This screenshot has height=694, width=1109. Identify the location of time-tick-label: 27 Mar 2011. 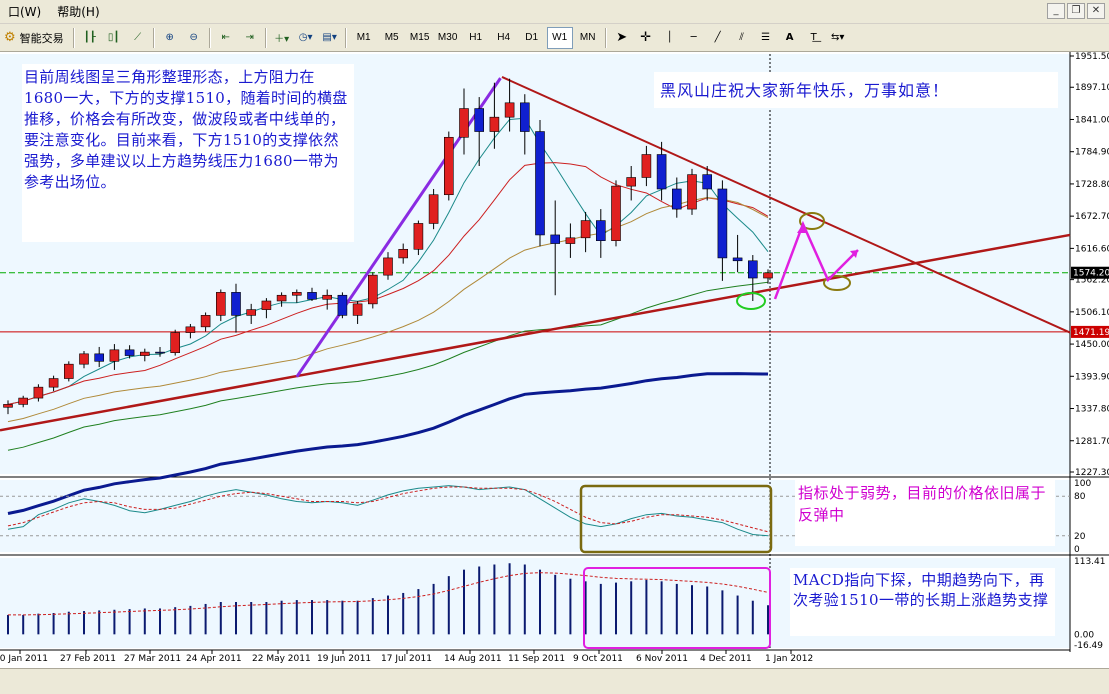
(152, 659).